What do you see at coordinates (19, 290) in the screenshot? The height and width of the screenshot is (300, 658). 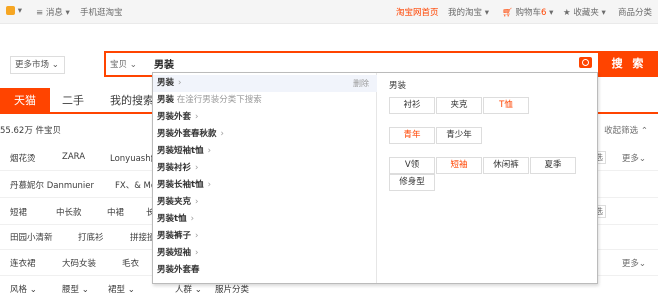 I see `attribute-label: 风格` at bounding box center [19, 290].